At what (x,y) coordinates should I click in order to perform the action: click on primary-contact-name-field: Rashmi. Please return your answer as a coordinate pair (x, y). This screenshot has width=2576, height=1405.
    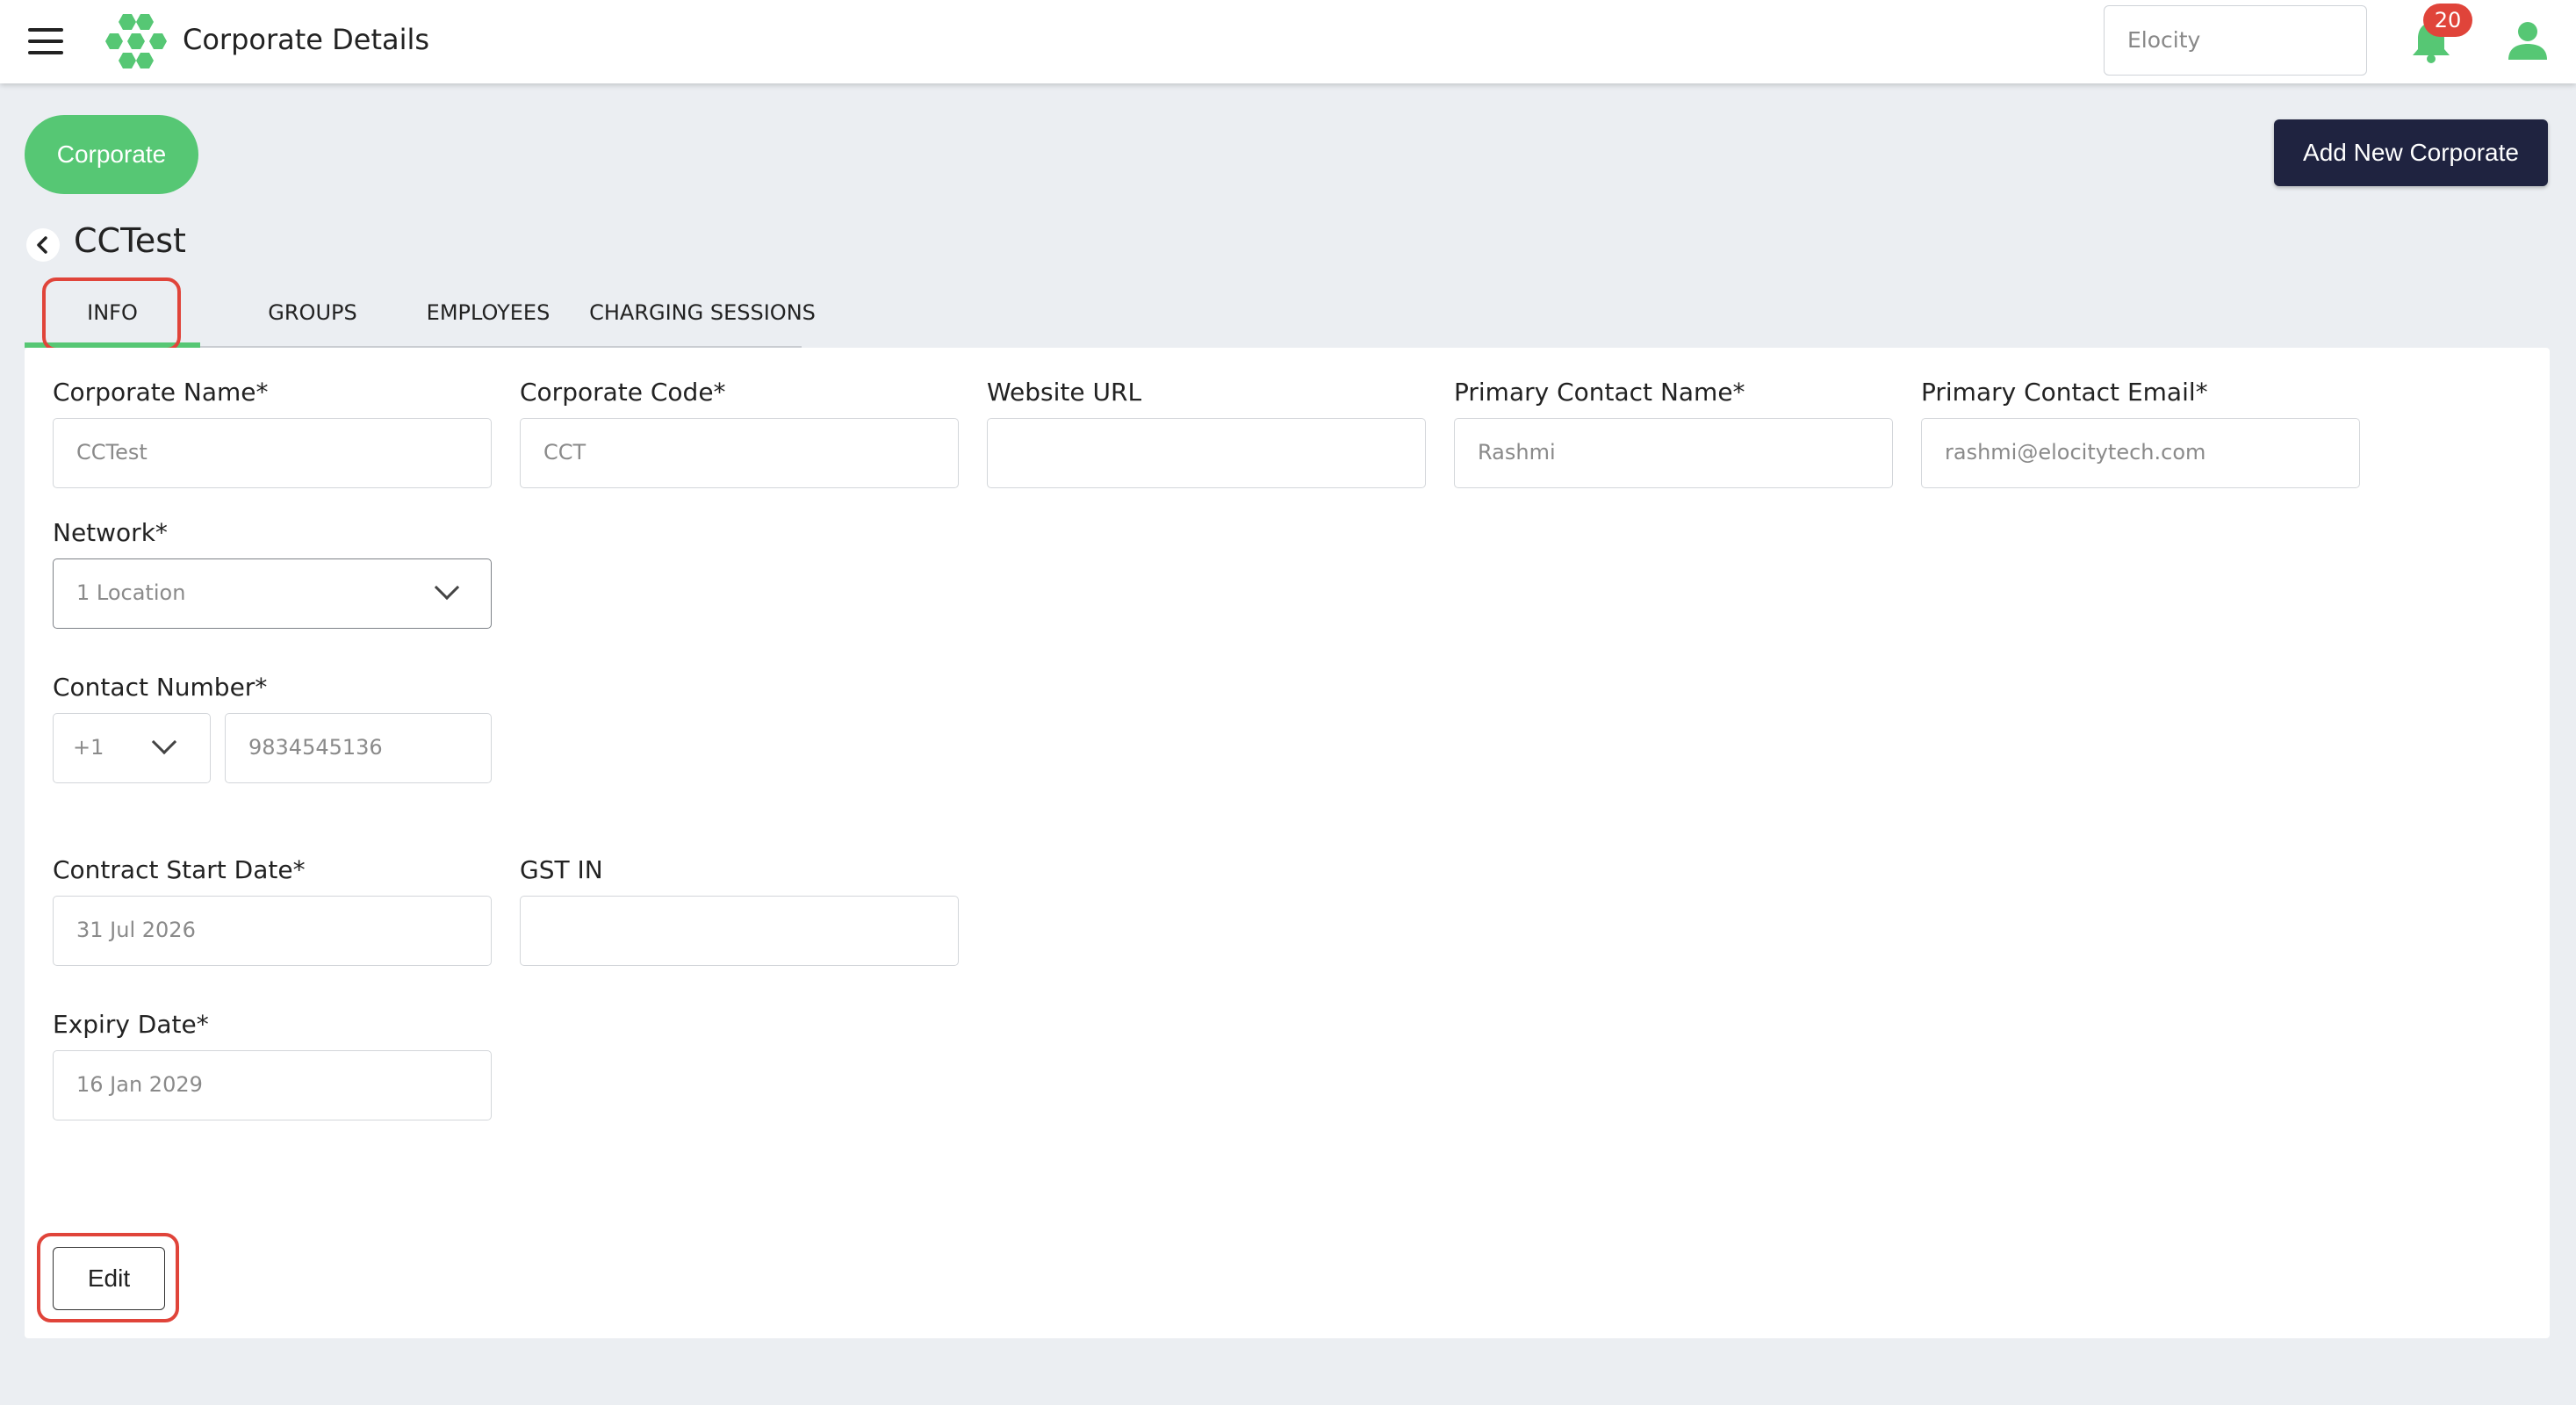
    Looking at the image, I should click on (1673, 453).